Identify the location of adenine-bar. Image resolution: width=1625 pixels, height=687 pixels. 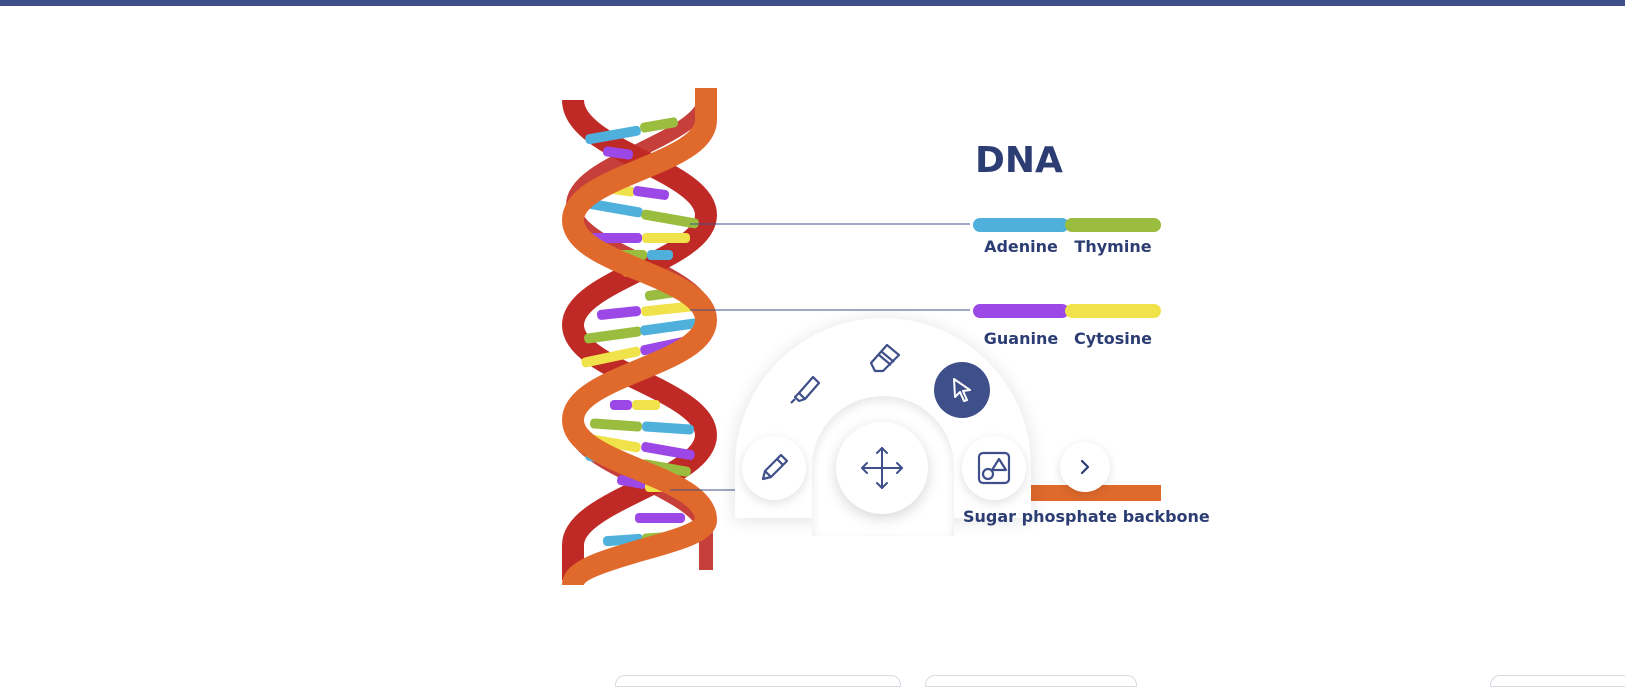
(1021, 225).